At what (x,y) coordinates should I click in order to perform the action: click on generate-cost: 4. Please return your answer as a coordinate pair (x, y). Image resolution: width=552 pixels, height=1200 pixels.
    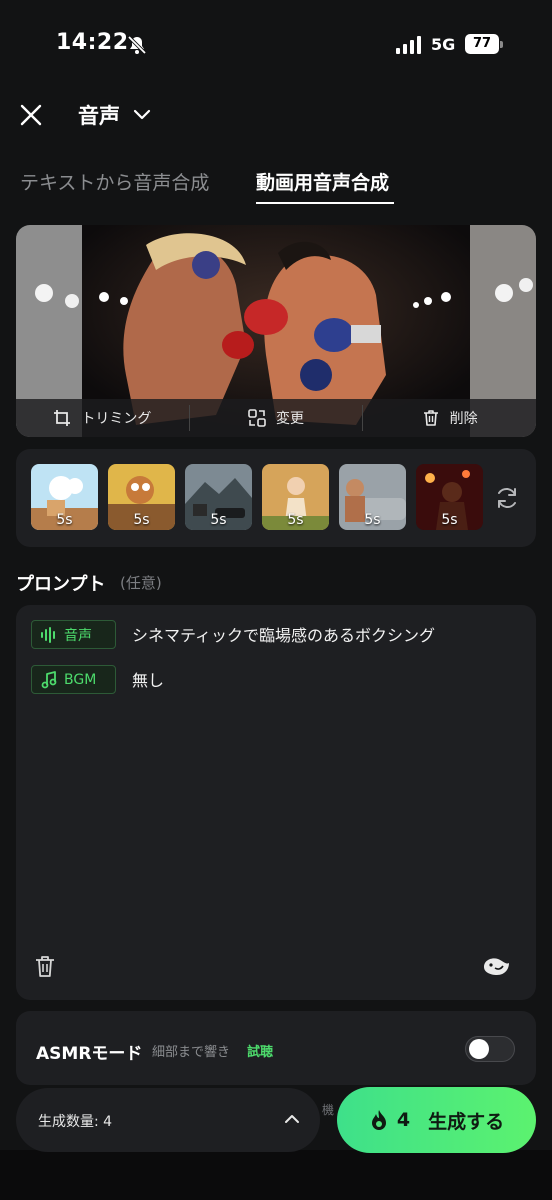
    Looking at the image, I should click on (403, 1120).